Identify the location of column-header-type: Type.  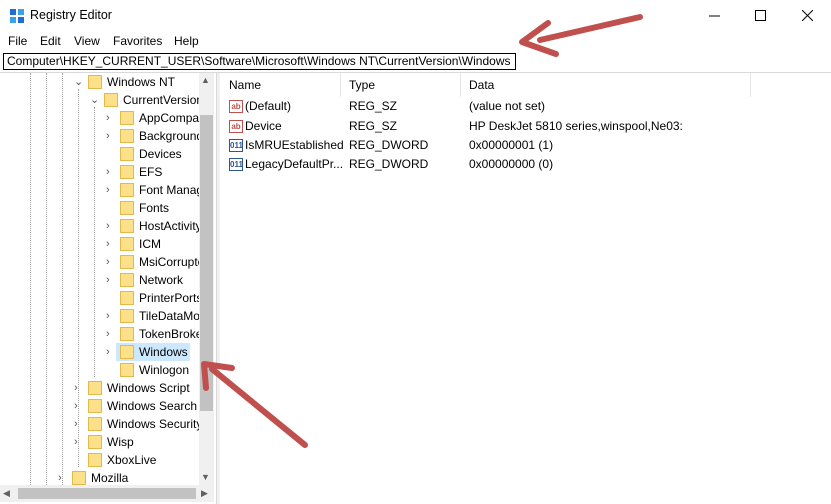
(362, 85).